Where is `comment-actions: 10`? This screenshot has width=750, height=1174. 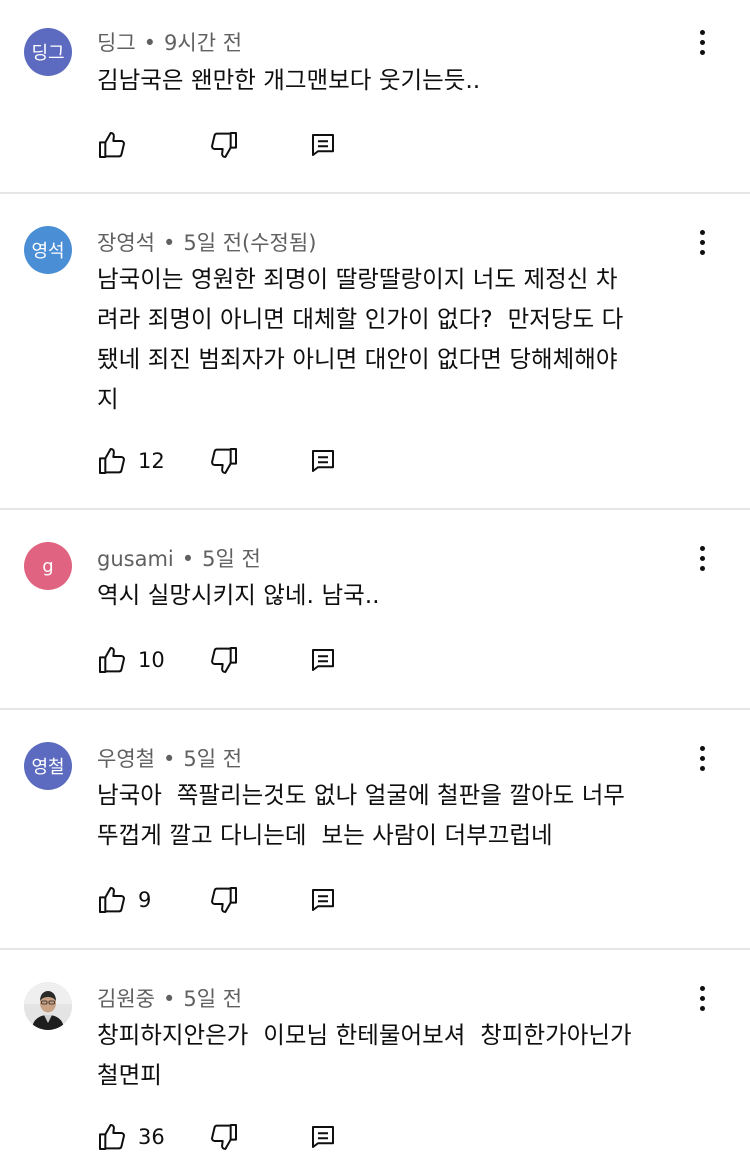
comment-actions: 10 is located at coordinates (217, 660).